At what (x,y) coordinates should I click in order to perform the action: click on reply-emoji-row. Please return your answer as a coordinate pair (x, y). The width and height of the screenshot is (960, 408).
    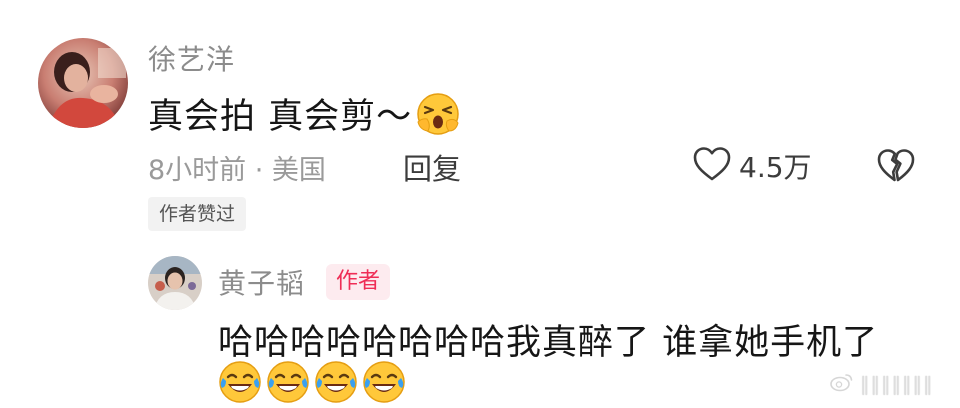
    Looking at the image, I should click on (312, 382).